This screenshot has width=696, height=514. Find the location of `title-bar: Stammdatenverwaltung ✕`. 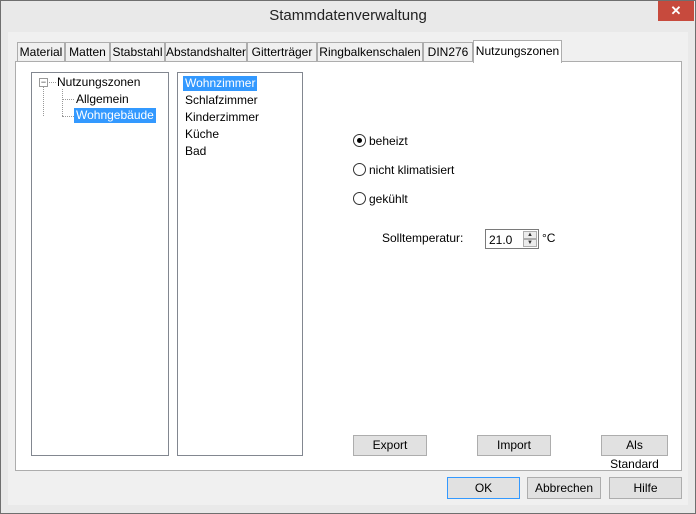

title-bar: Stammdatenverwaltung ✕ is located at coordinates (348, 16).